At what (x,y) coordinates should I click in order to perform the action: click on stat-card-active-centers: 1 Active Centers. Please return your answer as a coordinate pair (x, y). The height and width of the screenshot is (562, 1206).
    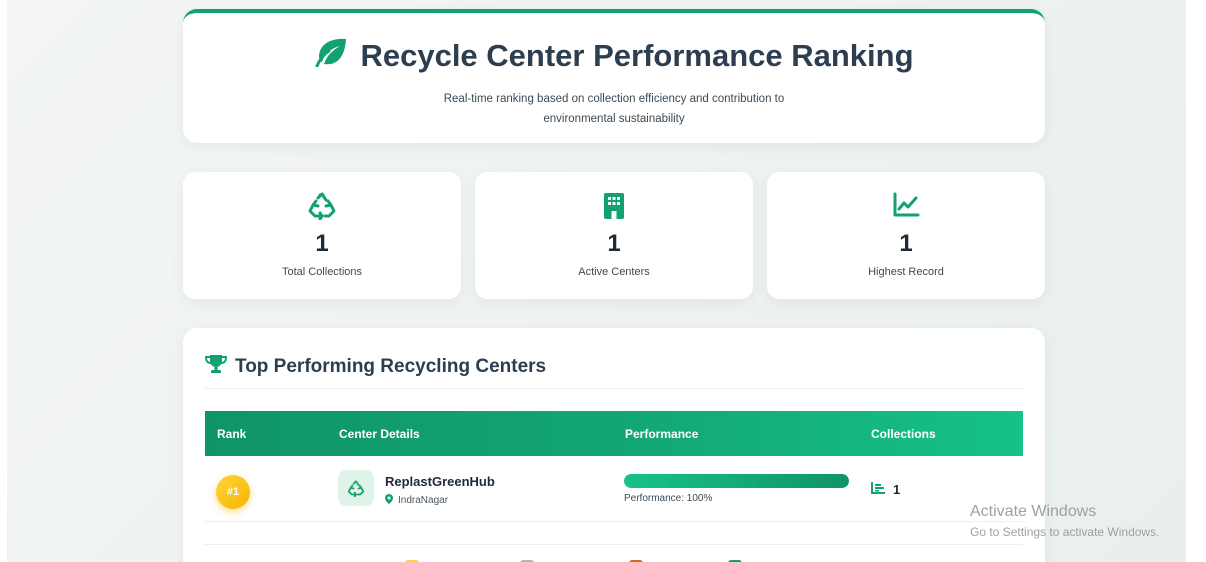
    Looking at the image, I should click on (614, 235).